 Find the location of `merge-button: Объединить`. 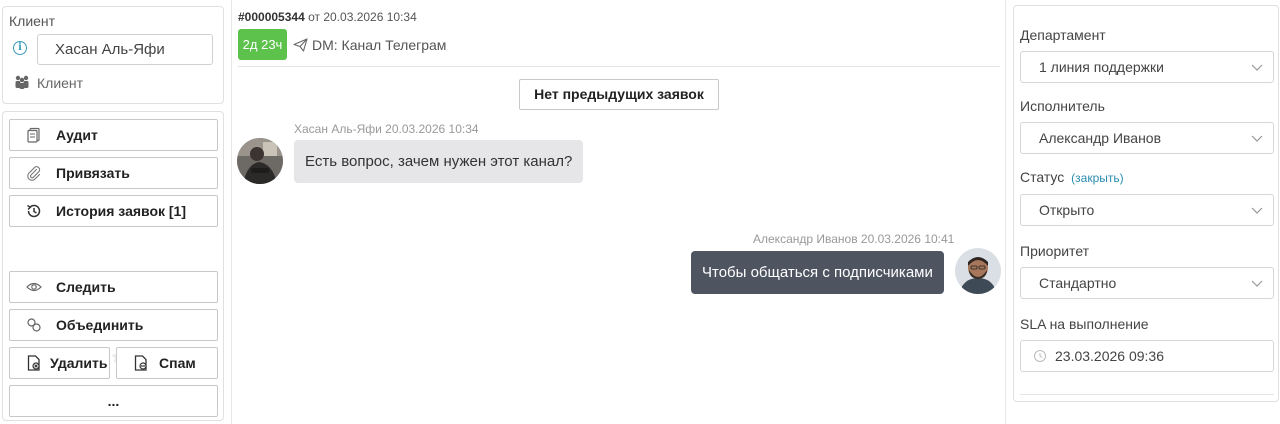

merge-button: Объединить is located at coordinates (113, 325).